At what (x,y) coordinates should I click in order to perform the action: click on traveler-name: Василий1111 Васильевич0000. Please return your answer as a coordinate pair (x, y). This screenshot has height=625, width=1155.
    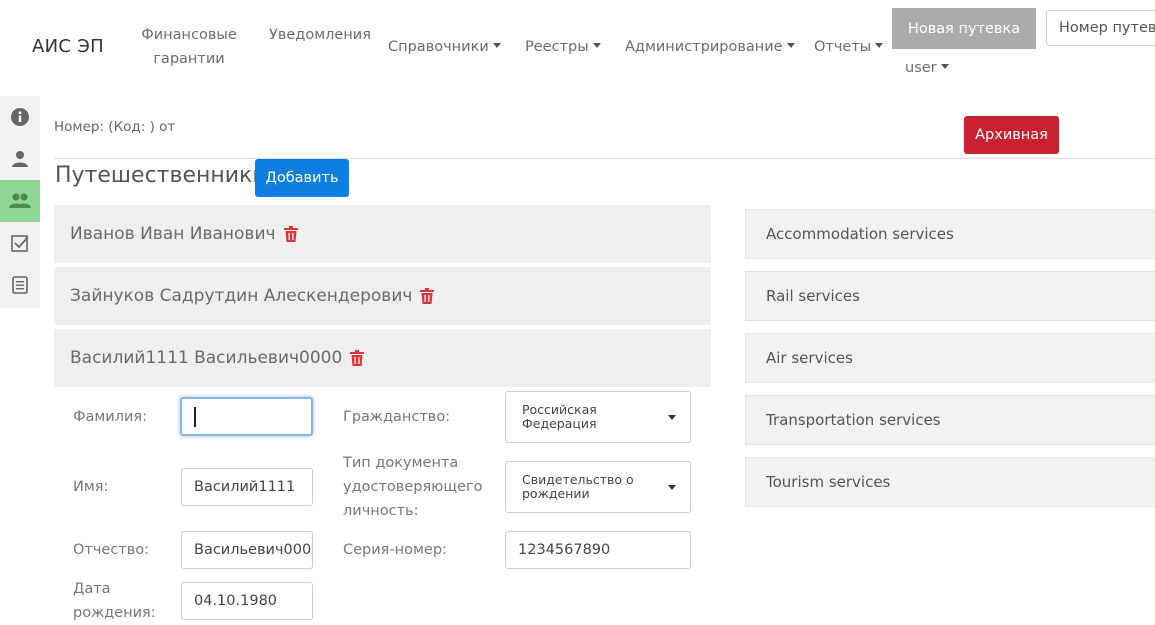
    Looking at the image, I should click on (206, 358).